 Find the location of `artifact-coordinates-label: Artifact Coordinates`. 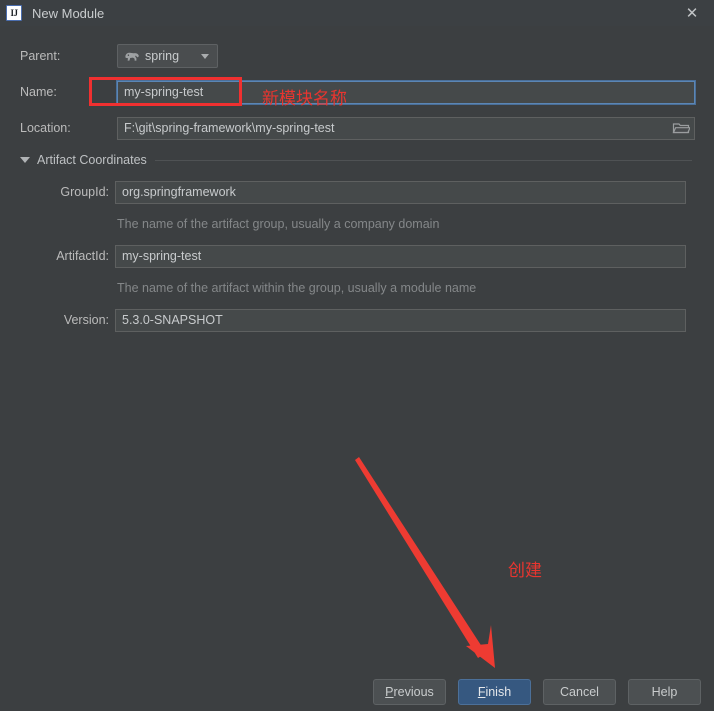

artifact-coordinates-label: Artifact Coordinates is located at coordinates (92, 160).